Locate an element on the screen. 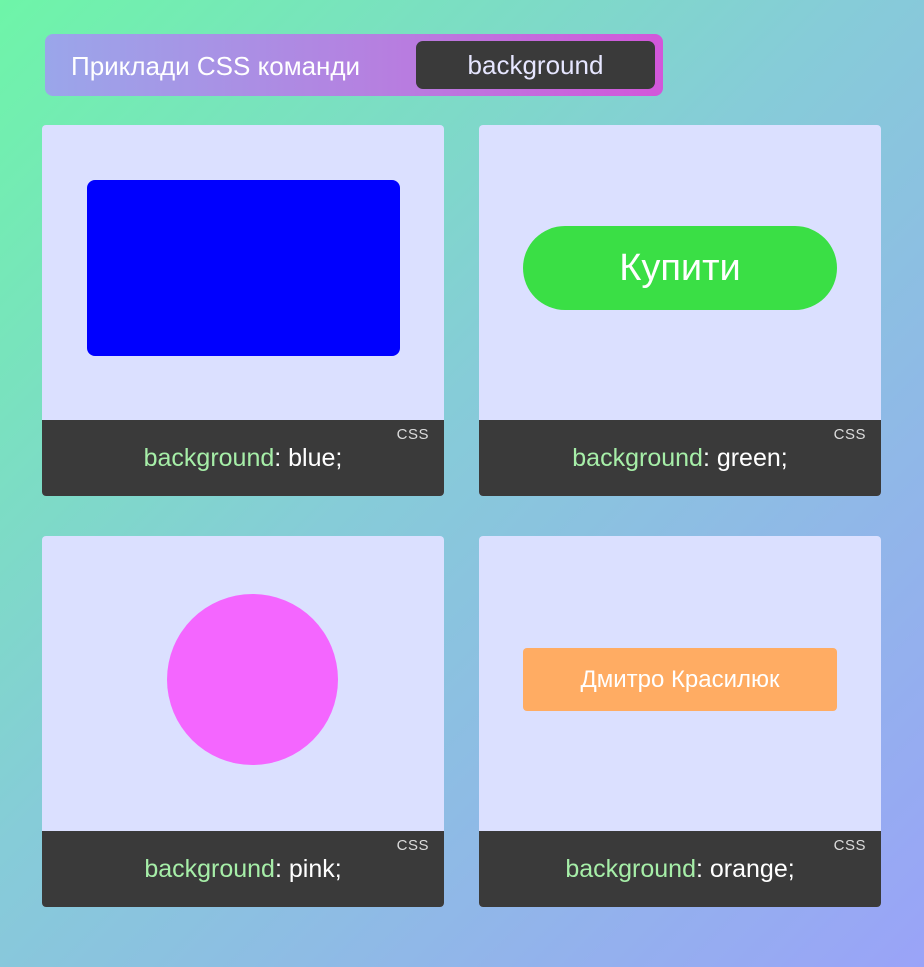 The width and height of the screenshot is (924, 967). code-panel: CSS background: blue; is located at coordinates (243, 458).